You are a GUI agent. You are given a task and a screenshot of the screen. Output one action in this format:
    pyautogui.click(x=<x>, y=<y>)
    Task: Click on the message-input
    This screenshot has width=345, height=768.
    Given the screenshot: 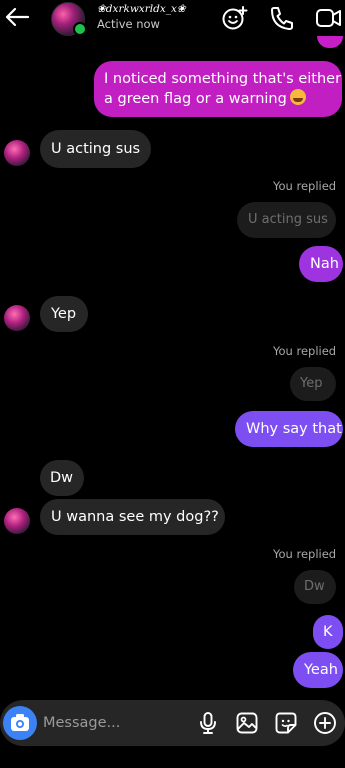 What is the action you would take?
    pyautogui.click(x=113, y=723)
    